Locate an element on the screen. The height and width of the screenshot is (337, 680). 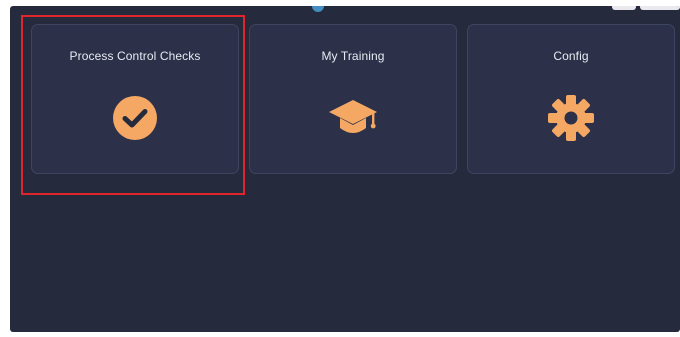
gear-icon is located at coordinates (571, 118).